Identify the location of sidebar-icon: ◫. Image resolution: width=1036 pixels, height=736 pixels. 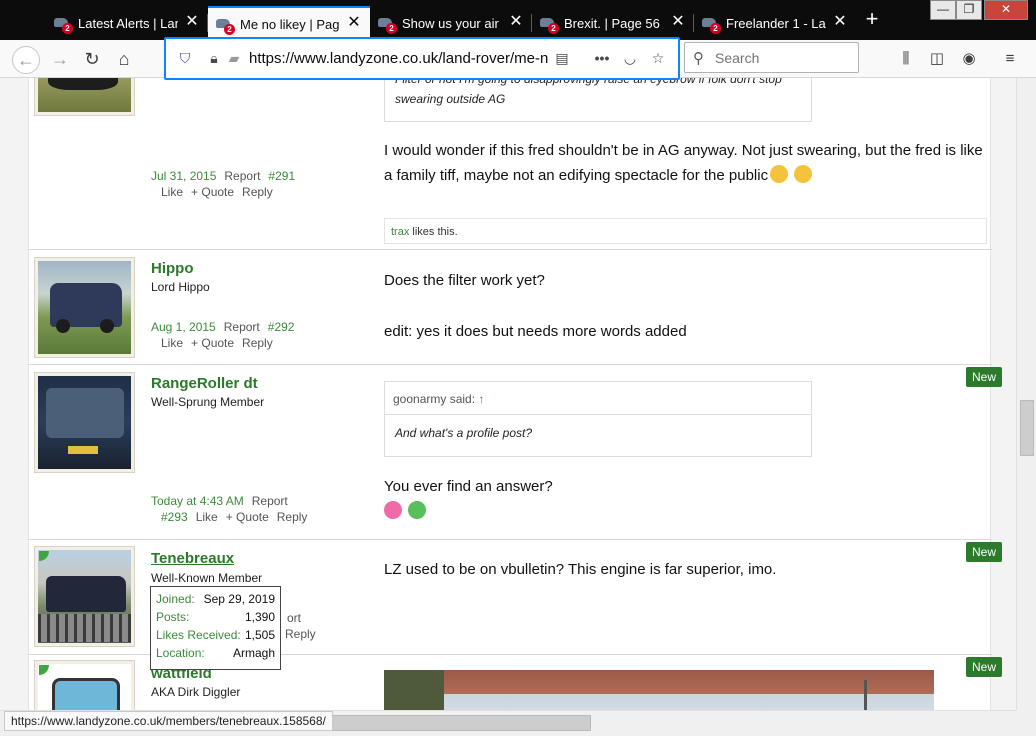
(937, 59).